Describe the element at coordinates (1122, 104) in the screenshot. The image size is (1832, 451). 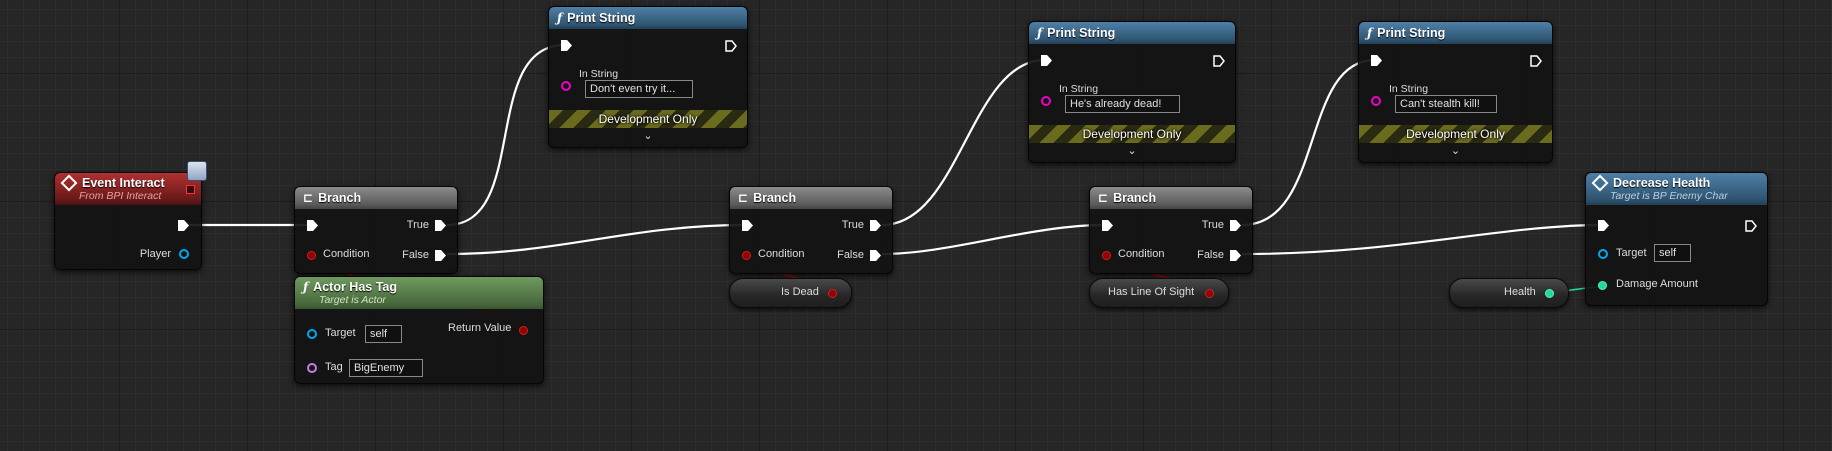
I see `in-string-field: He's already dead!` at that location.